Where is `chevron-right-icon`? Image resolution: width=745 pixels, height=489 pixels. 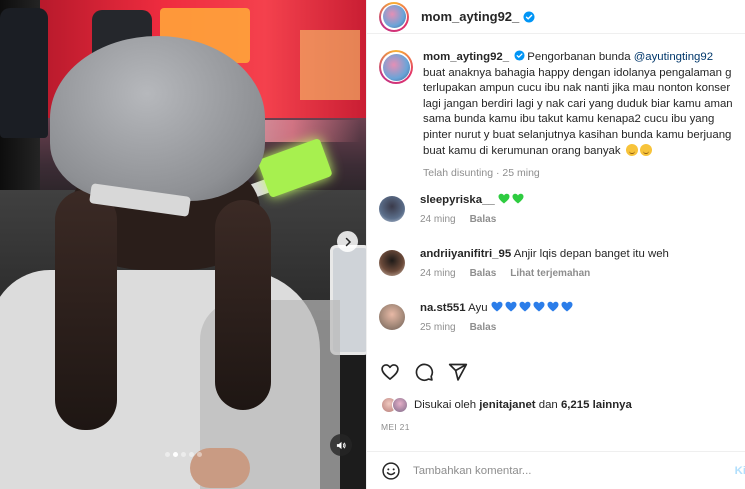
chevron-right-icon is located at coordinates (348, 241).